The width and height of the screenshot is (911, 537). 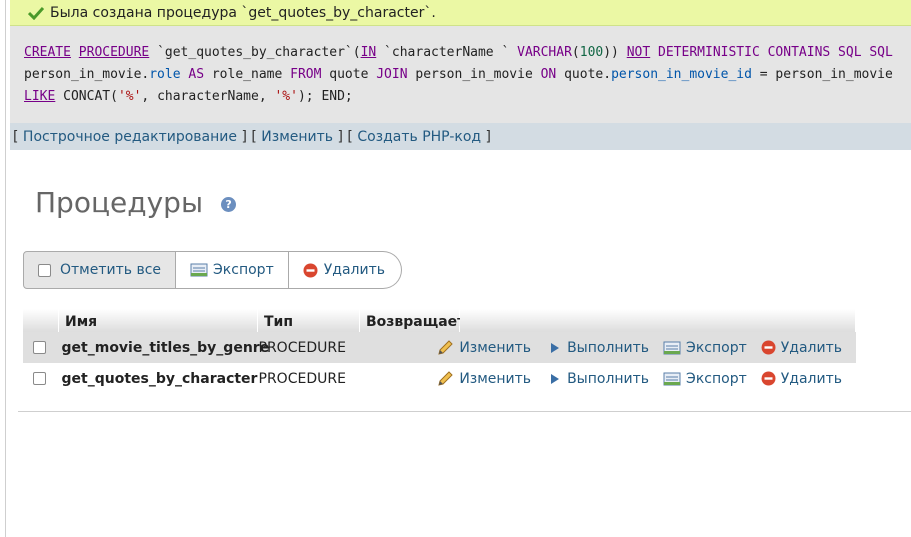 What do you see at coordinates (165, 347) in the screenshot?
I see `row-name: get_movie_titles_by_genre` at bounding box center [165, 347].